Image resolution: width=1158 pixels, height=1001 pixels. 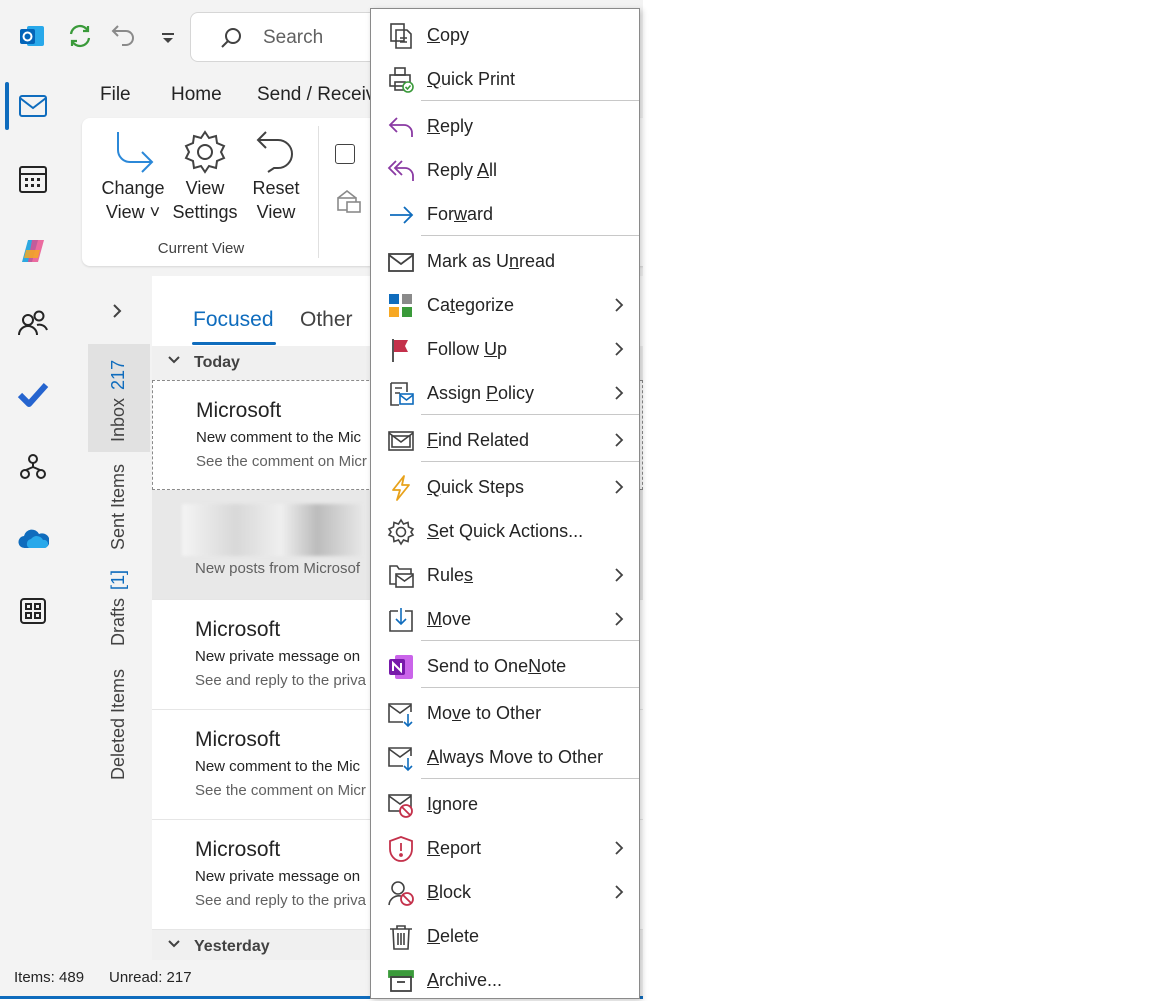 What do you see at coordinates (505, 935) in the screenshot?
I see `menu-item-delete: Delete` at bounding box center [505, 935].